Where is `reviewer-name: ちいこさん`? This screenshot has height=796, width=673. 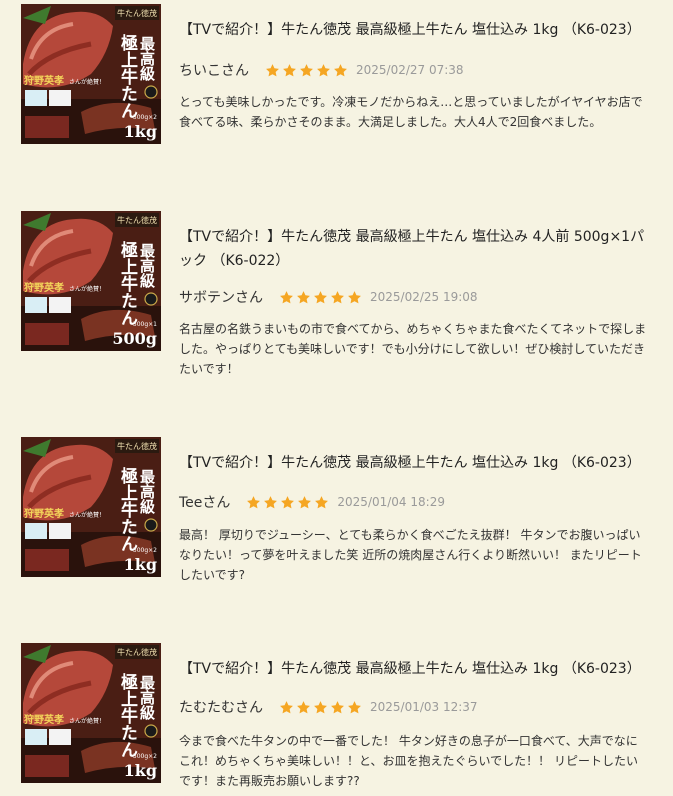
reviewer-name: ちいこさん is located at coordinates (214, 71).